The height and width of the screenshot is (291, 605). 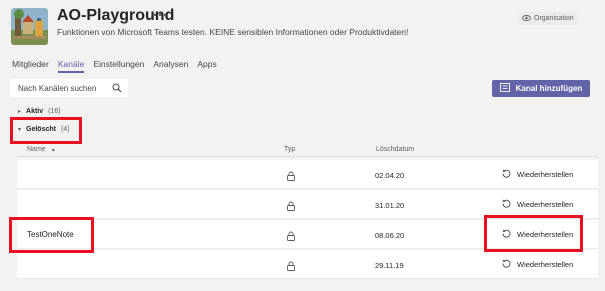 What do you see at coordinates (53, 150) in the screenshot?
I see `sort-arrow-icon: ▴` at bounding box center [53, 150].